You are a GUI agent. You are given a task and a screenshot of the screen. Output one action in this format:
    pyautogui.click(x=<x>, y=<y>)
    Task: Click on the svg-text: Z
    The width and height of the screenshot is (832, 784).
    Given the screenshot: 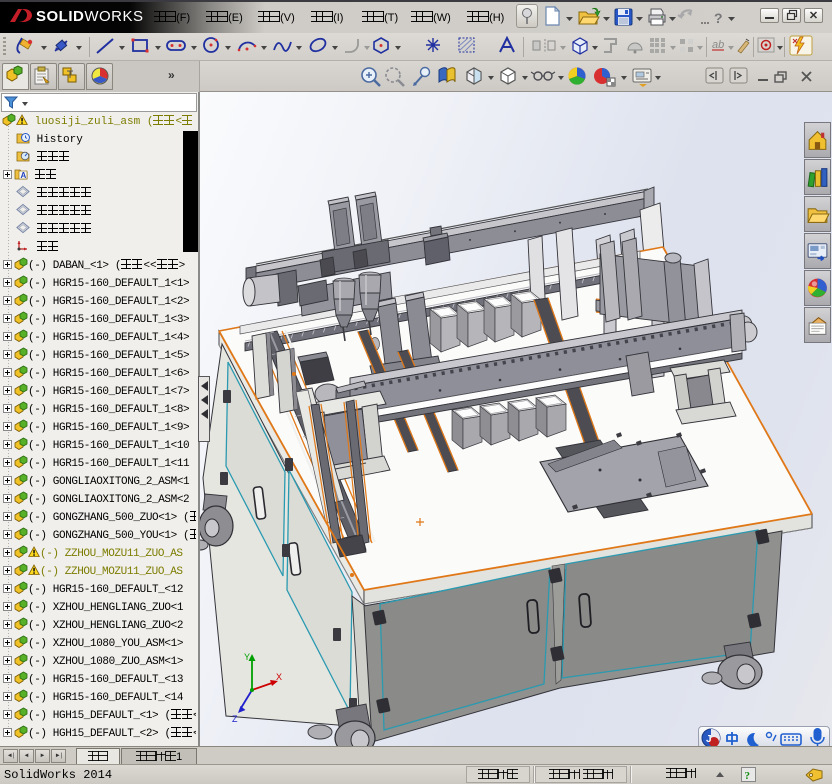 What is the action you would take?
    pyautogui.click(x=235, y=719)
    